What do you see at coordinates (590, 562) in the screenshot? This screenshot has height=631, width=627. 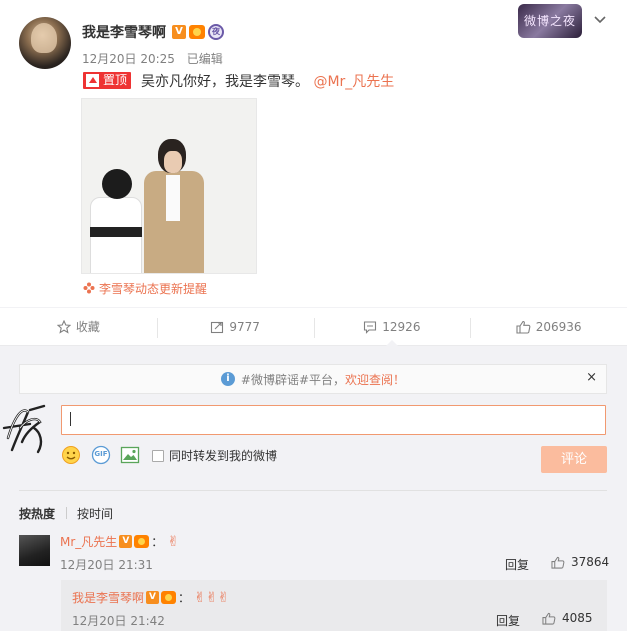 I see `comment-like-count: 37864` at bounding box center [590, 562].